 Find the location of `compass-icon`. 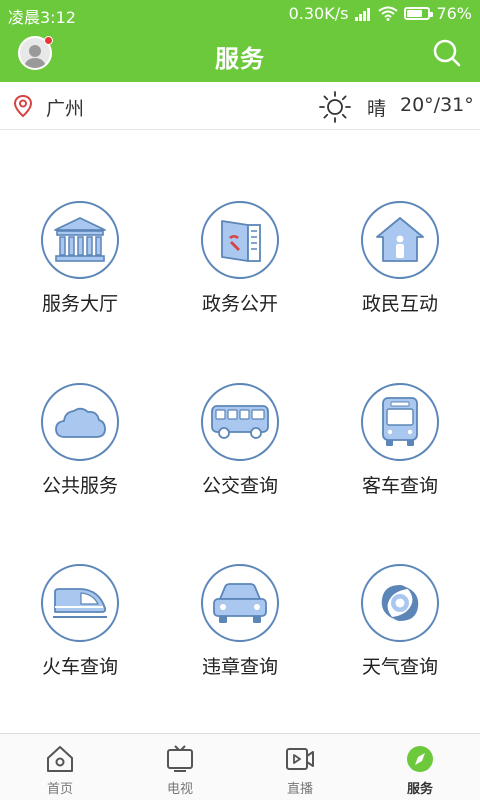

compass-icon is located at coordinates (420, 759).